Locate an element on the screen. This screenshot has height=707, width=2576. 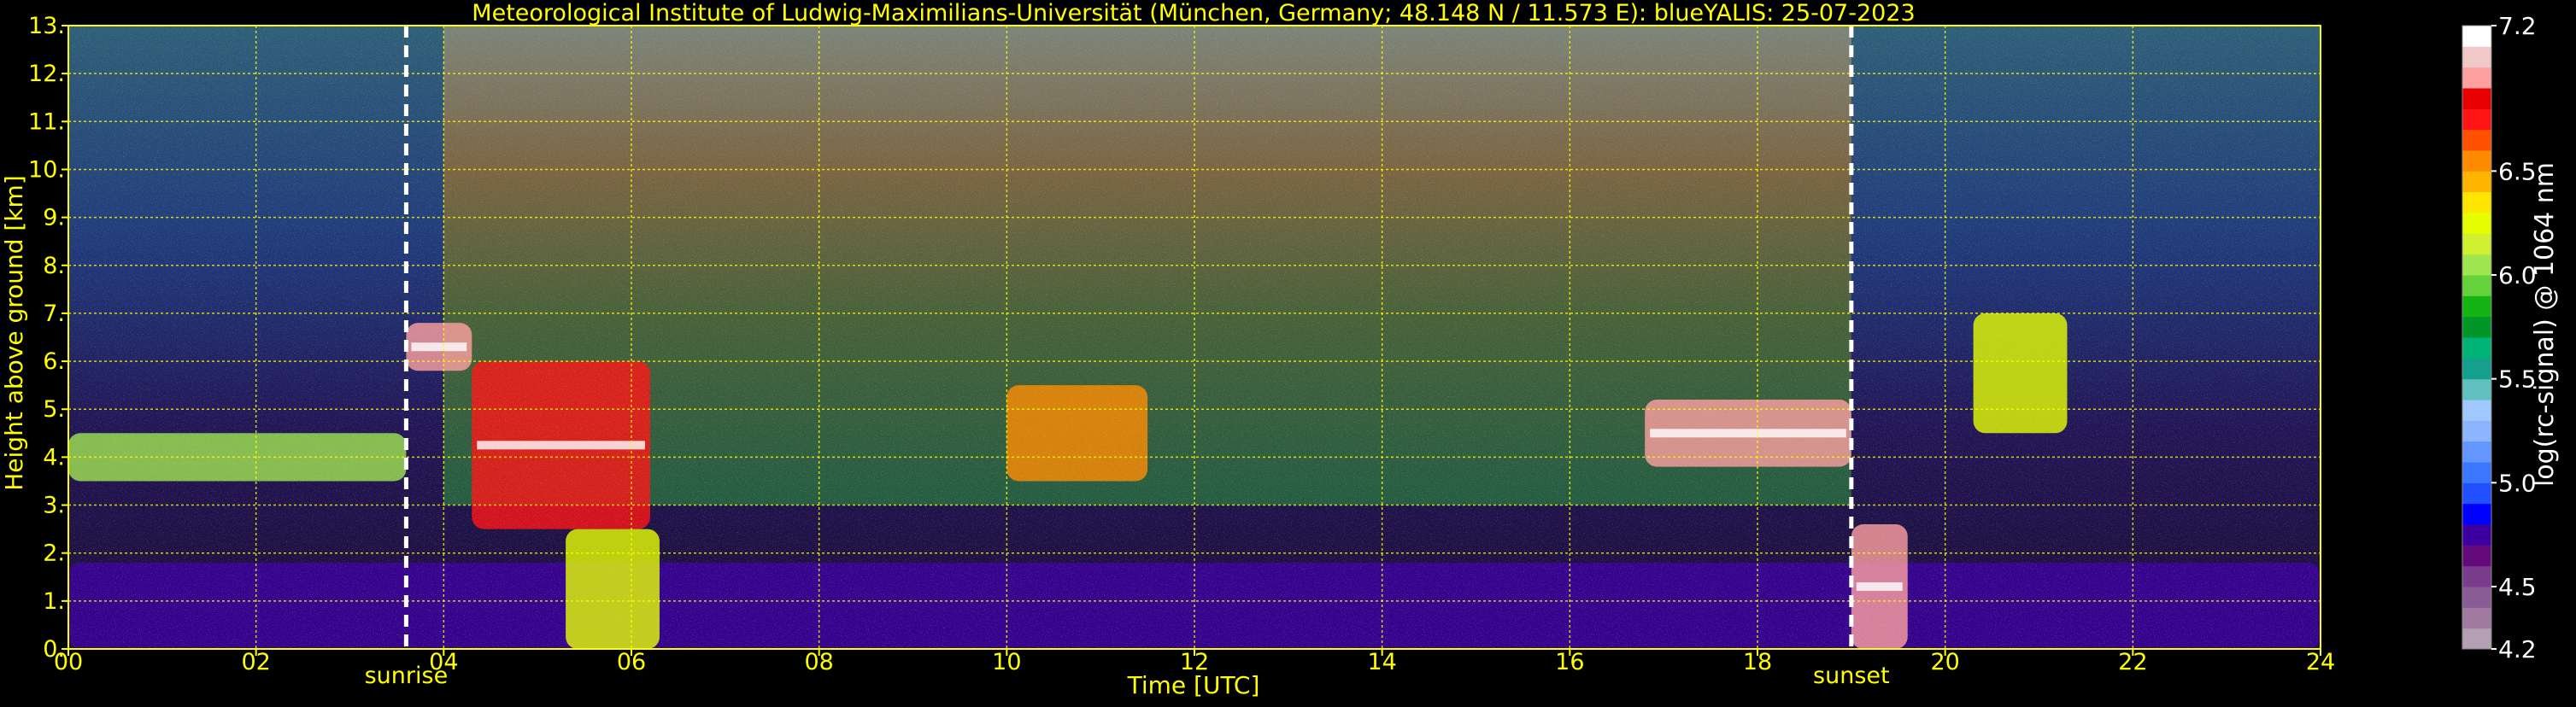
x-tick-label: 24 is located at coordinates (2320, 662).